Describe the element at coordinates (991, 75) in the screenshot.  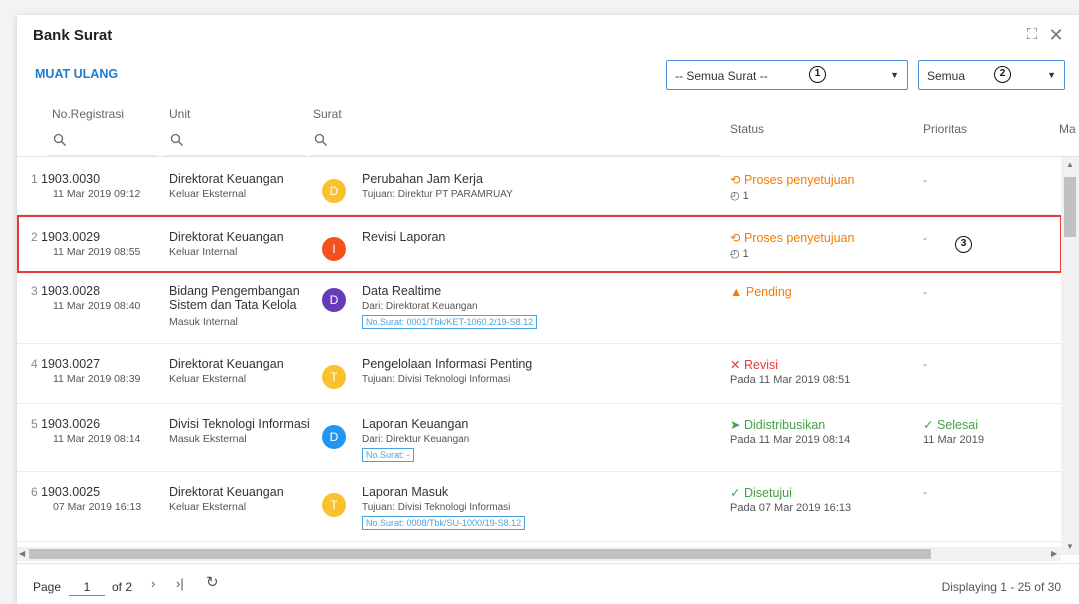
I see `status-filter-select: Semua 2 ▼` at that location.